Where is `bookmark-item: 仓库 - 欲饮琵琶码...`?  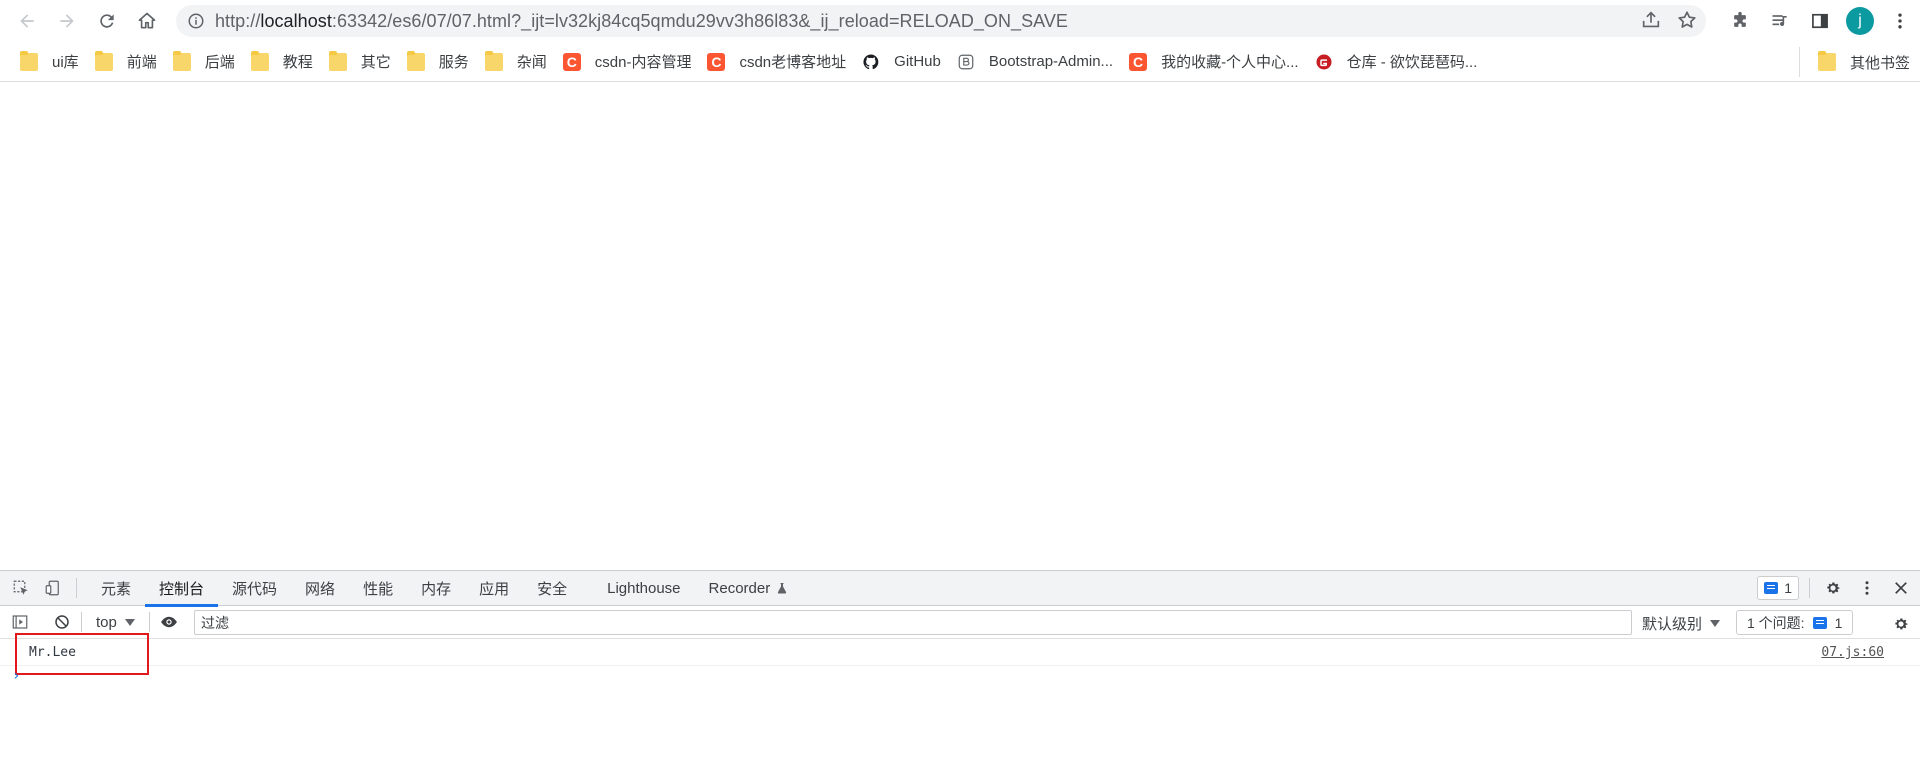 bookmark-item: 仓库 - 欲饮琵琶码... is located at coordinates (1398, 62).